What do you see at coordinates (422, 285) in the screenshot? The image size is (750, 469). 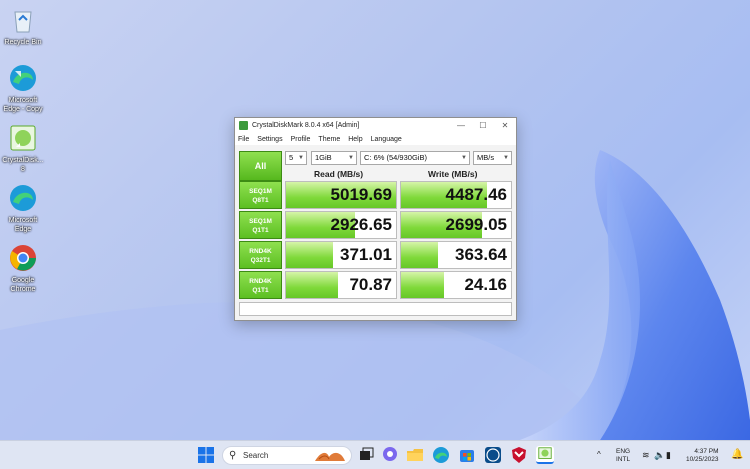 I see `write-bar` at bounding box center [422, 285].